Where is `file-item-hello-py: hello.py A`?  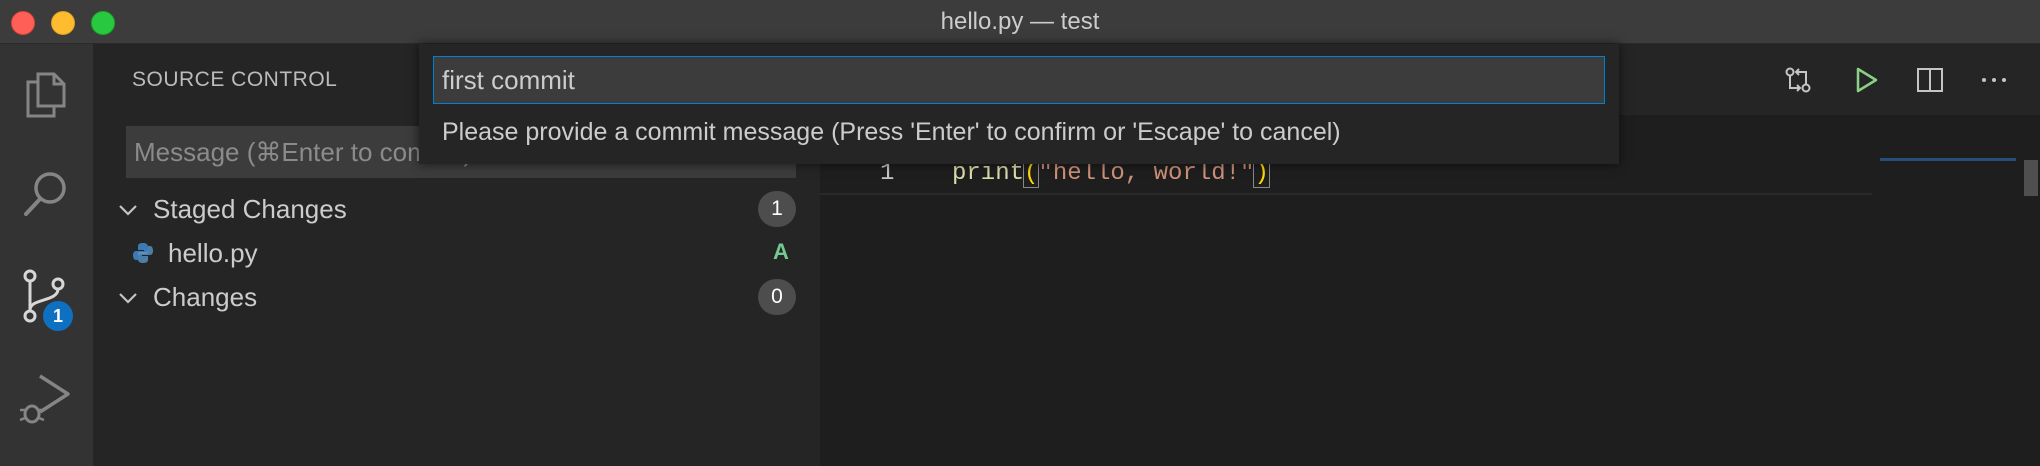
file-item-hello-py: hello.py A is located at coordinates (456, 253).